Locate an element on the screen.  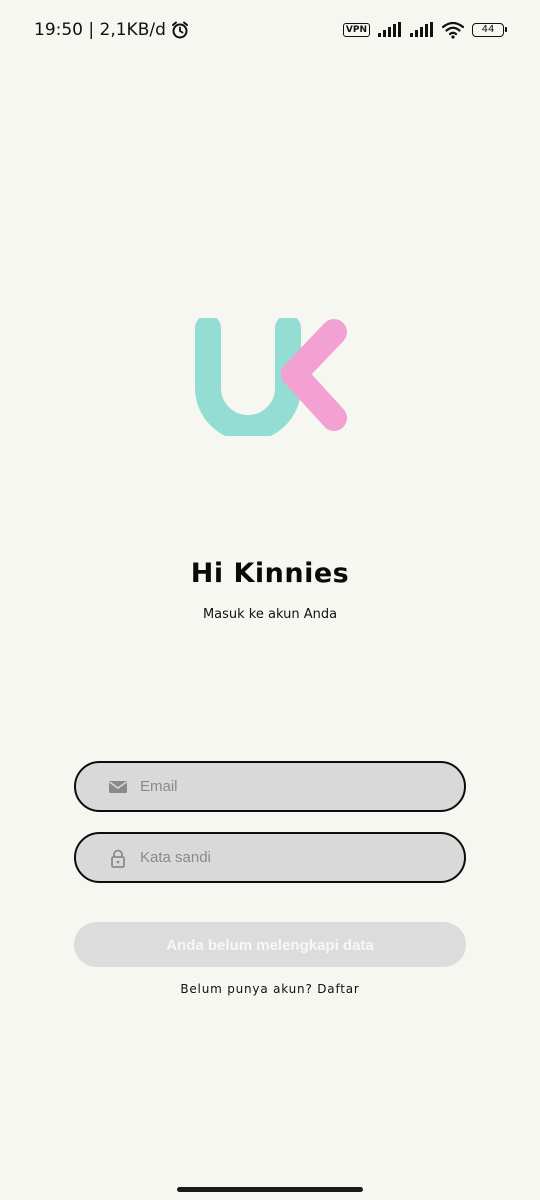
vpn-badge: VPN is located at coordinates (356, 30).